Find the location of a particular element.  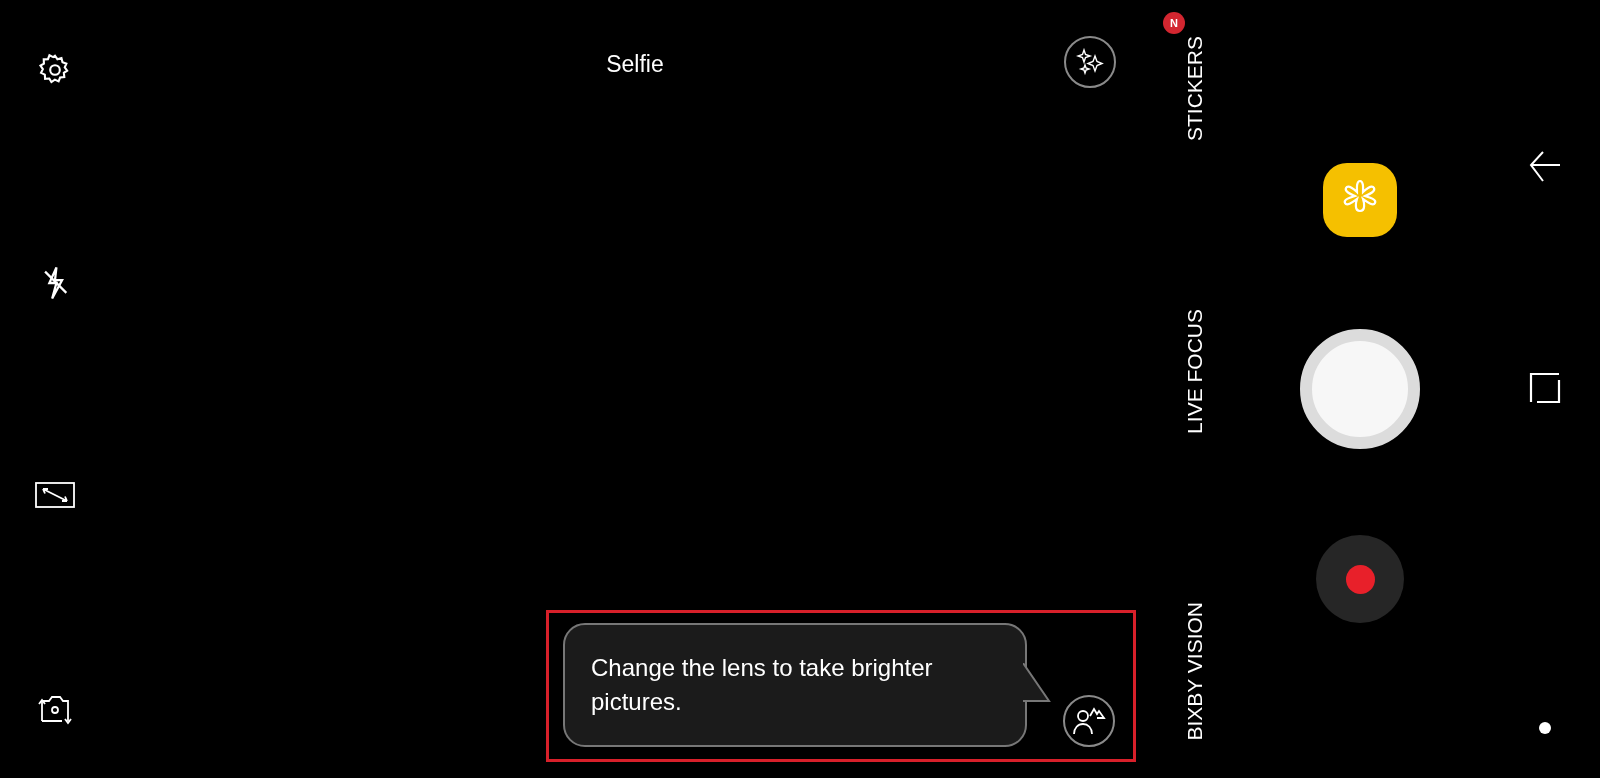

mode-tab: STICKERS is located at coordinates (1195, 89).